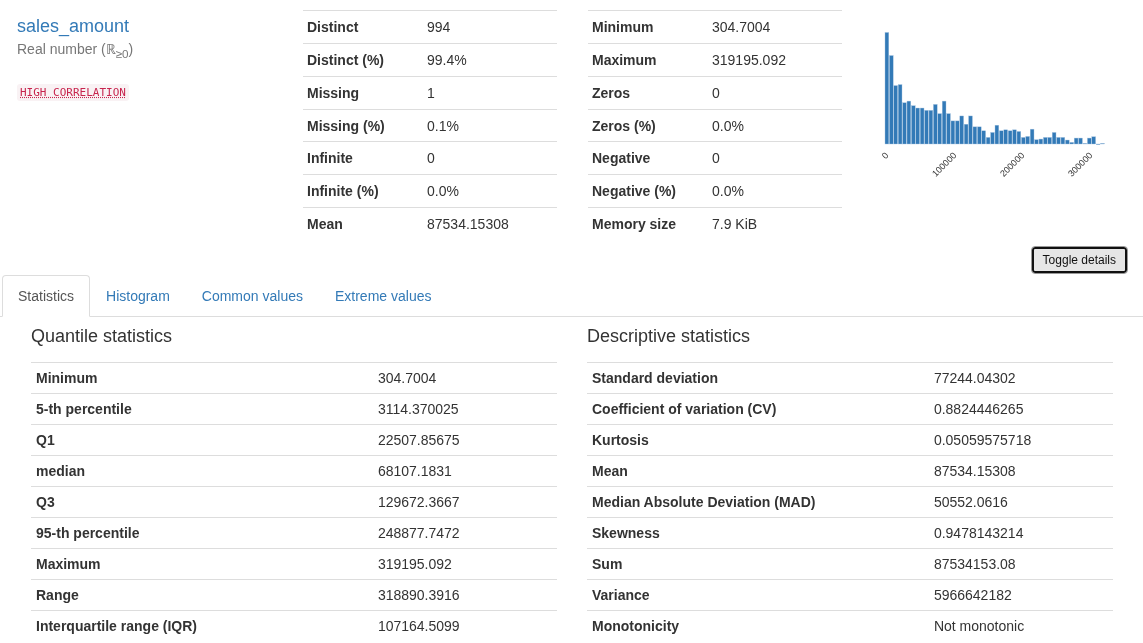 The width and height of the screenshot is (1143, 643). What do you see at coordinates (202, 625) in the screenshot?
I see `stat-label: Interquartile range (IQR)` at bounding box center [202, 625].